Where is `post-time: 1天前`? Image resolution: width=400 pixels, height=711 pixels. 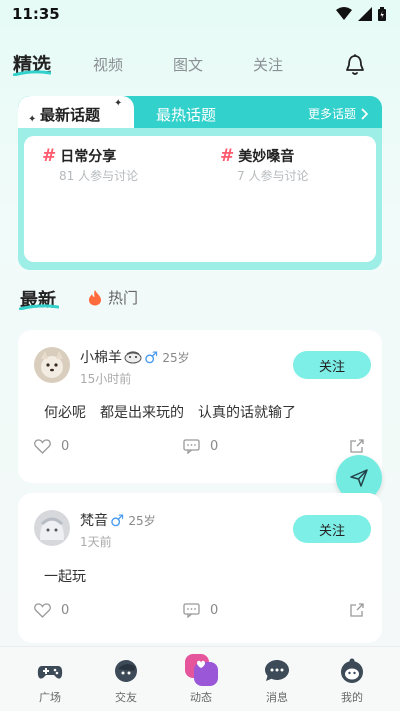
post-time: 1天前 is located at coordinates (96, 542).